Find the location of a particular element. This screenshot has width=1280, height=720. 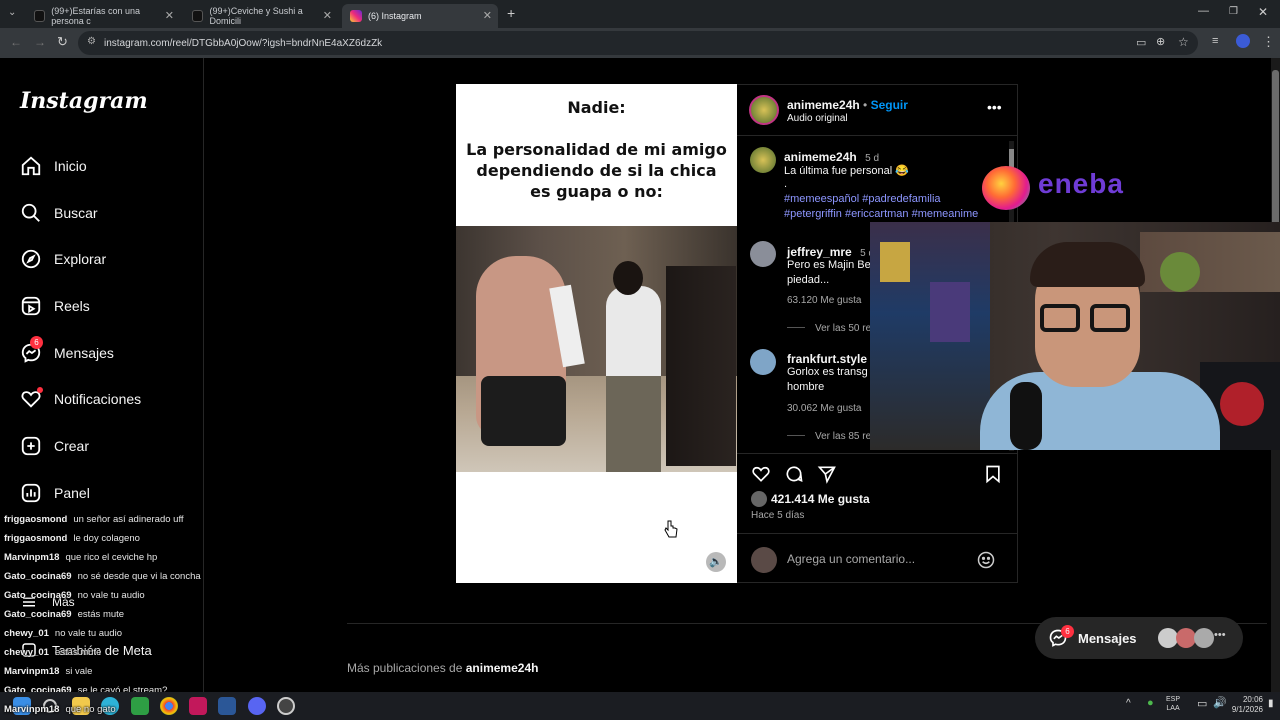

sidebar-item-reels: Reels is located at coordinates (55, 306).